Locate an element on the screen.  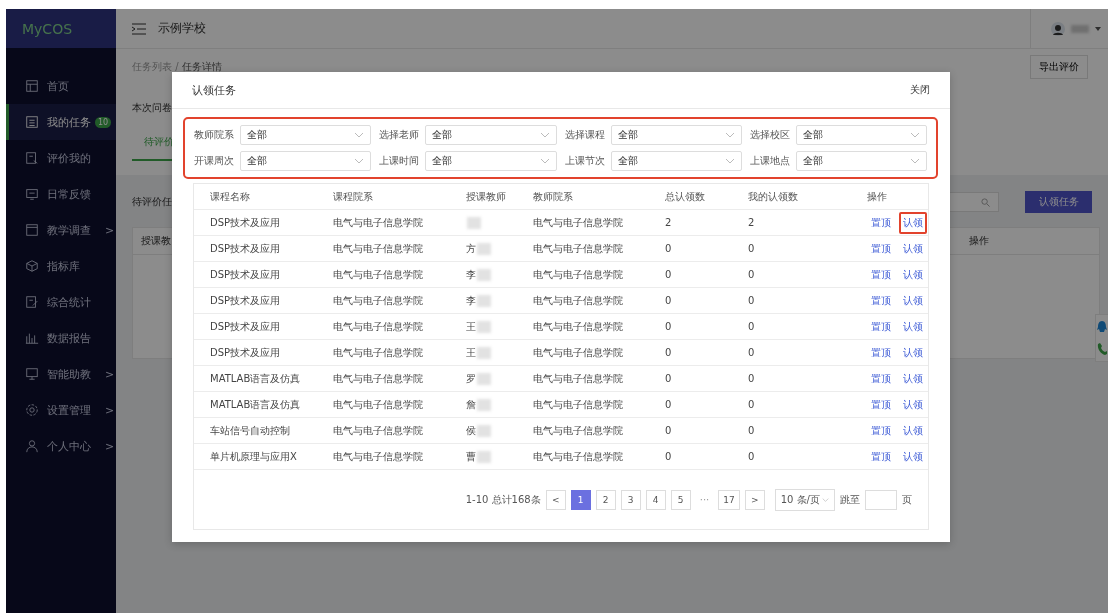
teacher-name: 罗 is located at coordinates (471, 378).